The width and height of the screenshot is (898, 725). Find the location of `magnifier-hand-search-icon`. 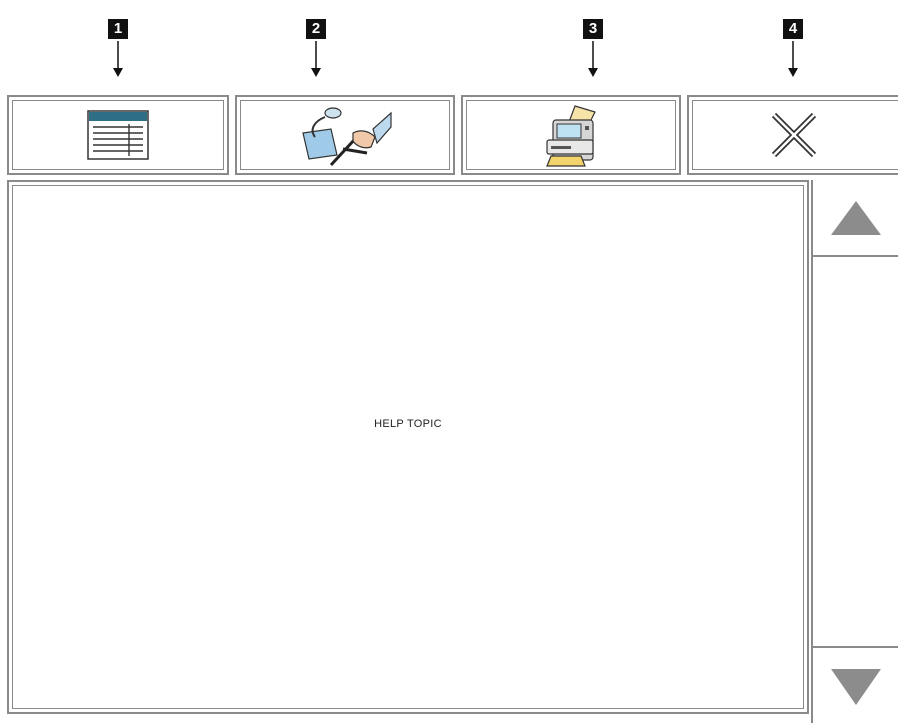

magnifier-hand-search-icon is located at coordinates (347, 137).